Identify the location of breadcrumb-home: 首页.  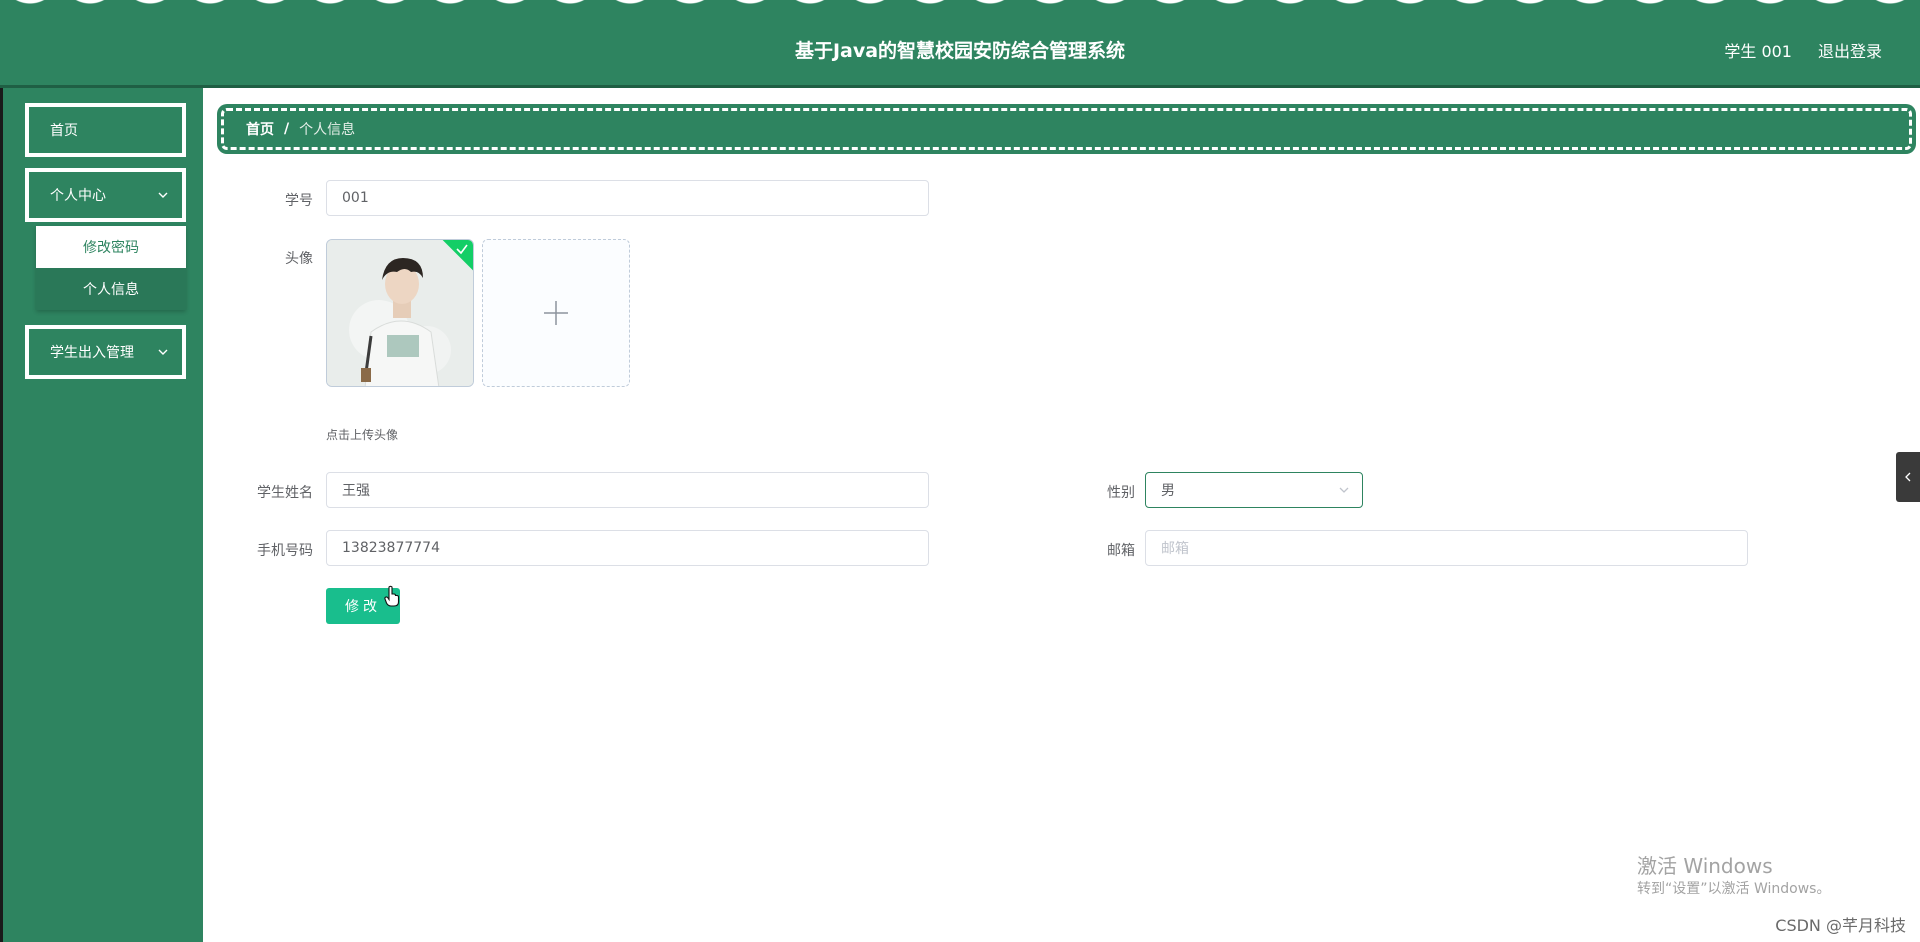
(260, 129).